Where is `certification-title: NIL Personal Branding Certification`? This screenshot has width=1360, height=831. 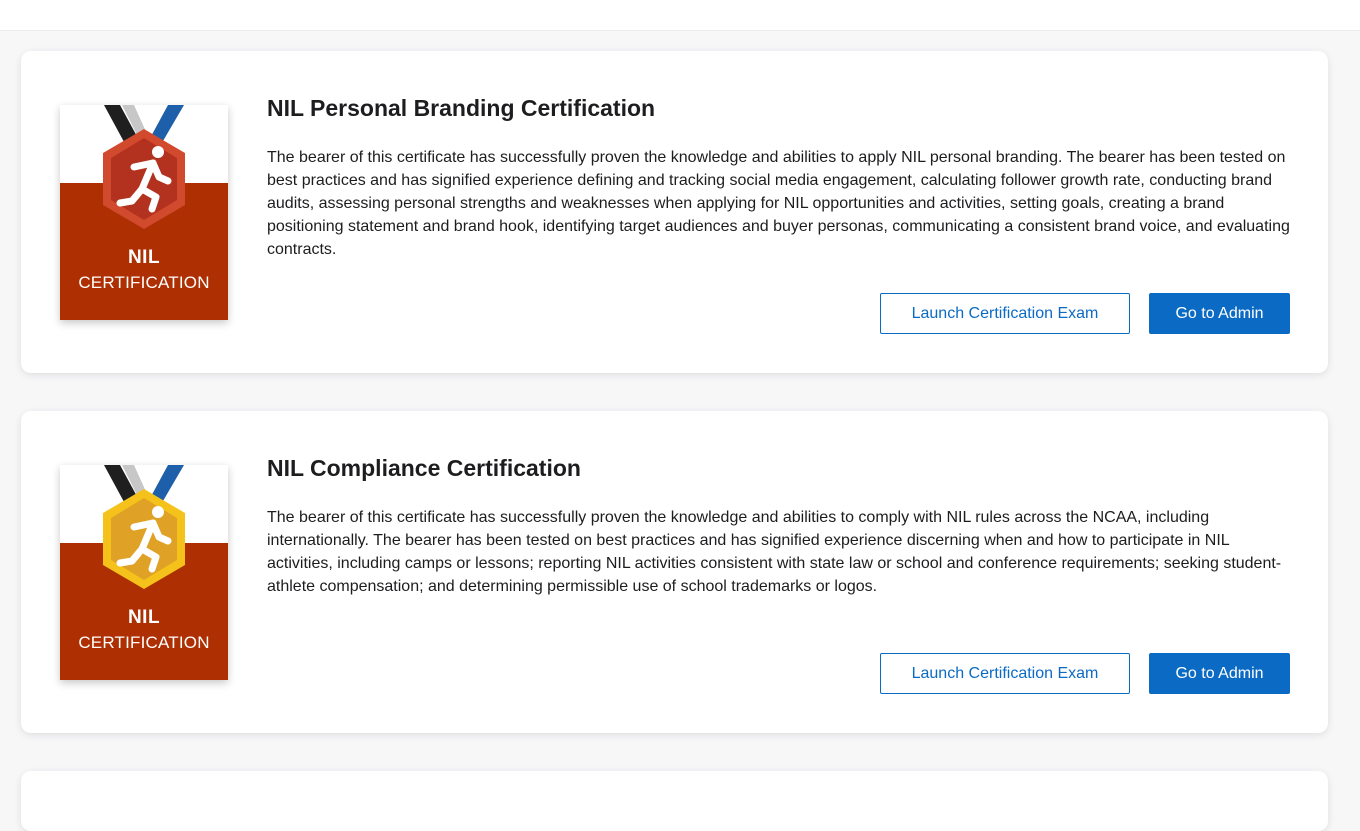
certification-title: NIL Personal Branding Certification is located at coordinates (461, 108).